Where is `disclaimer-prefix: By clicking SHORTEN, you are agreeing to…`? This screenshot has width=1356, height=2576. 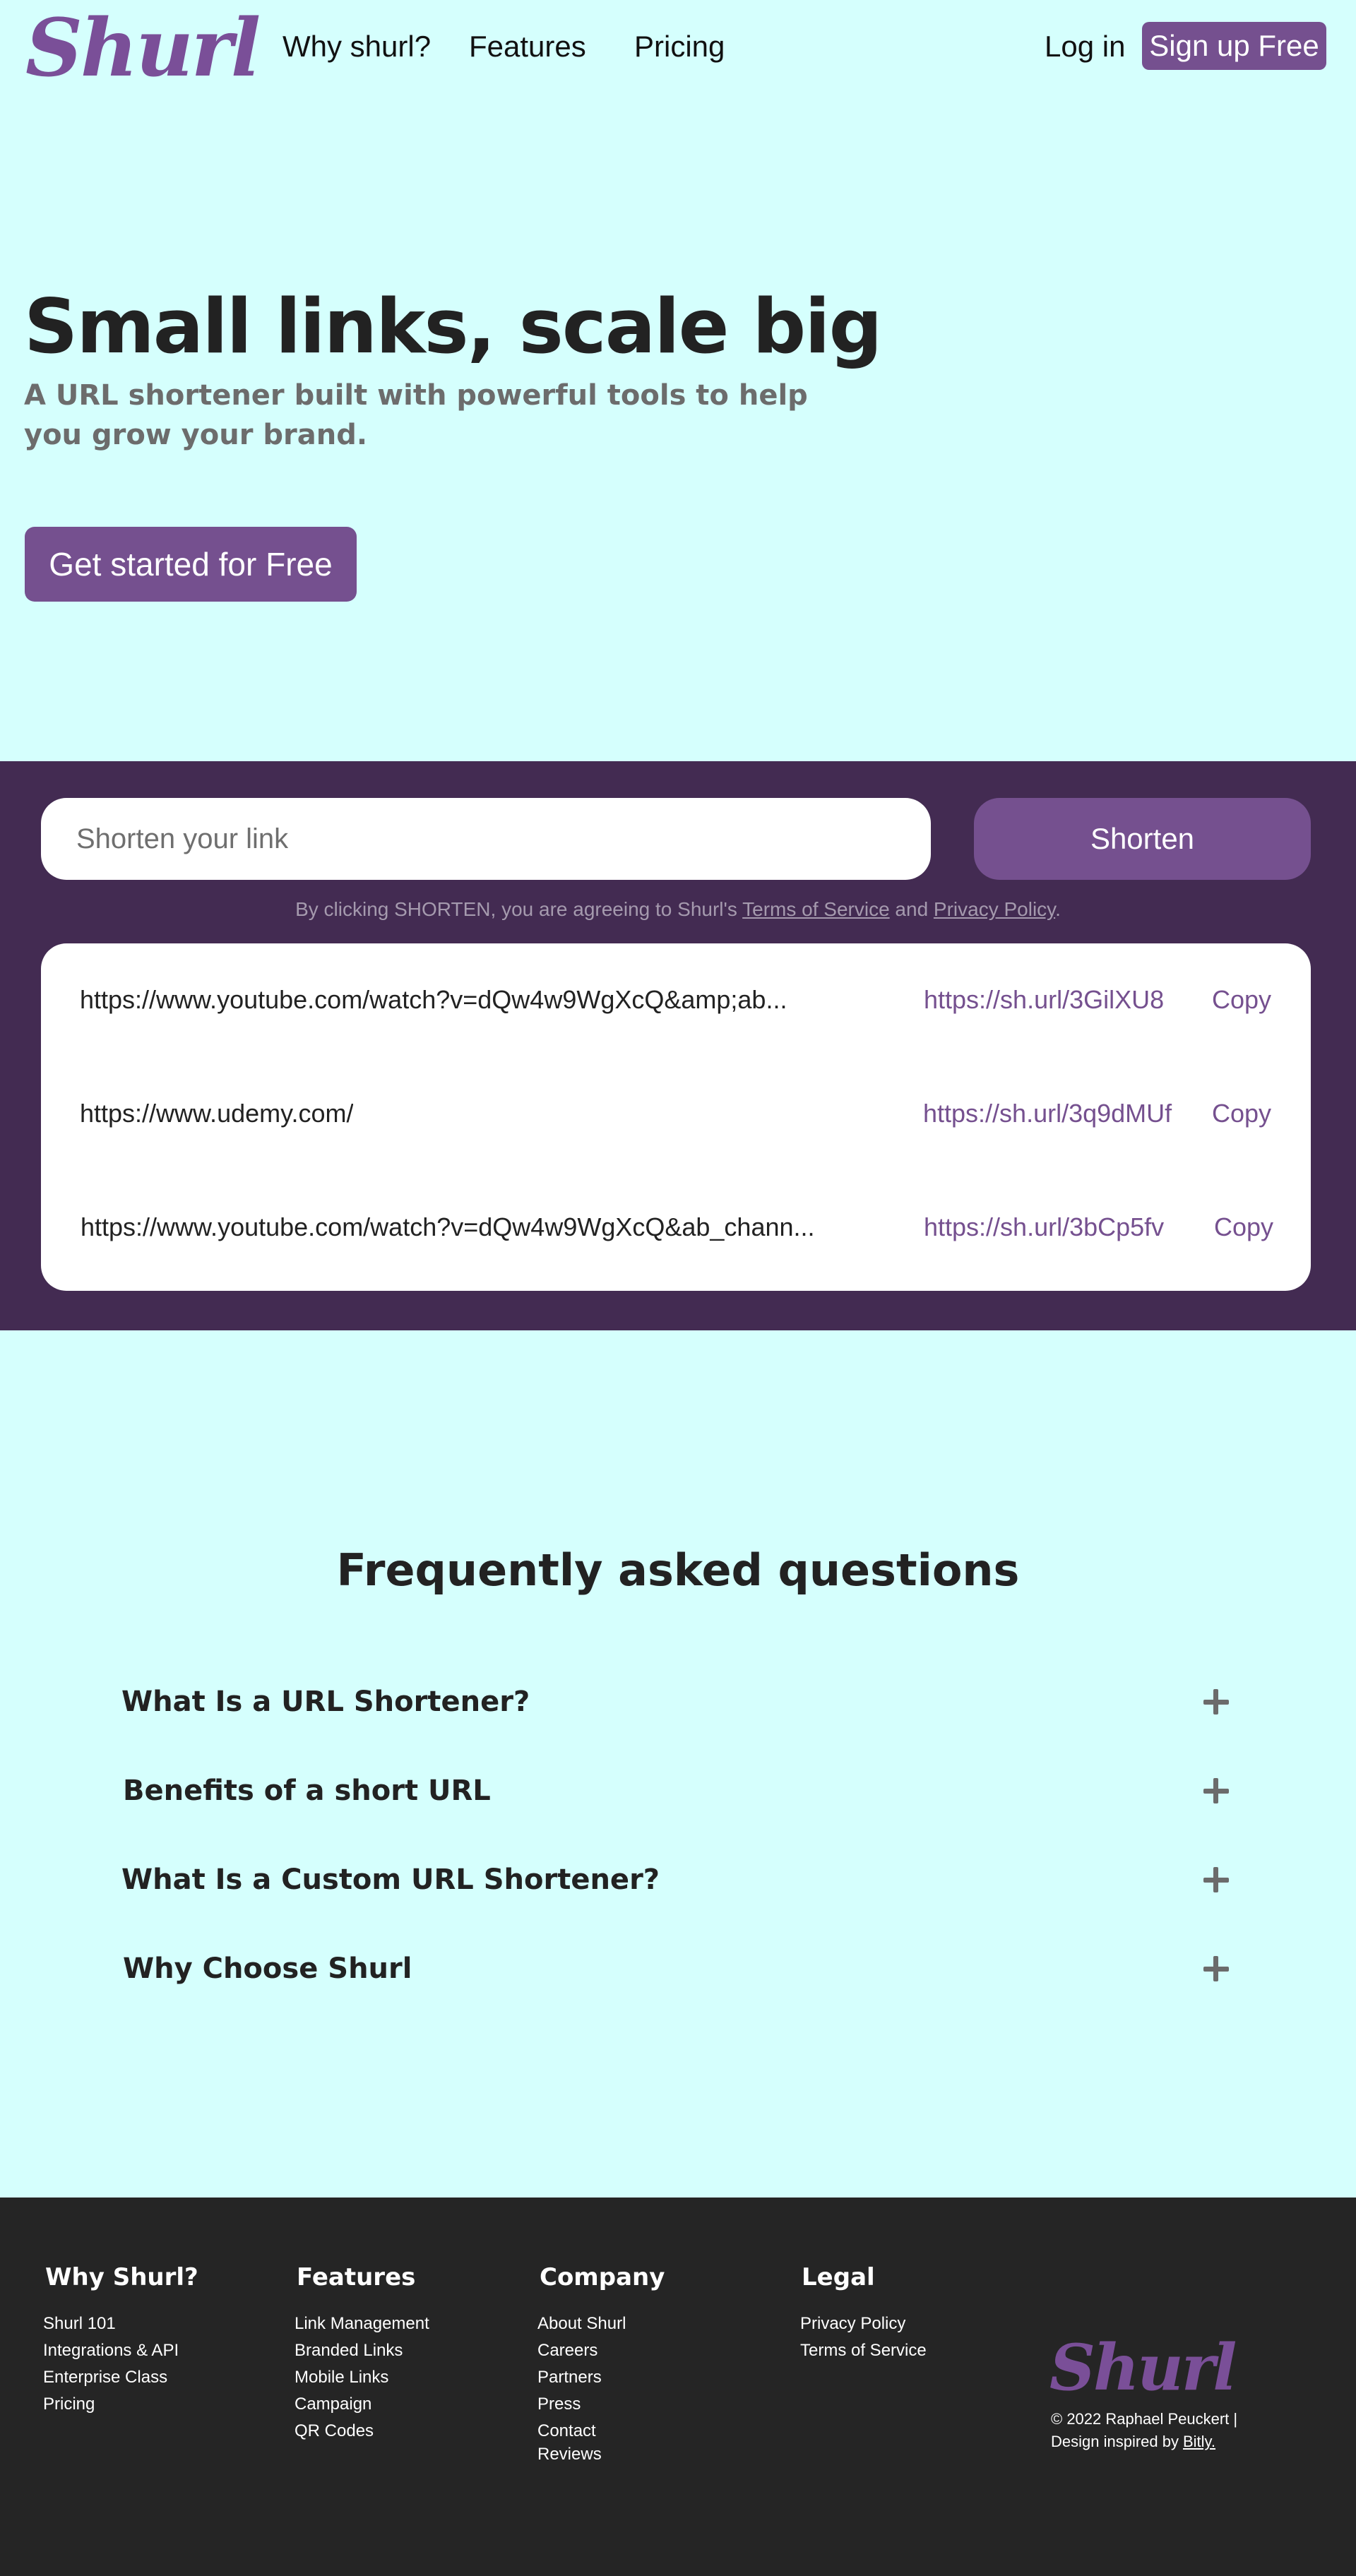 disclaimer-prefix: By clicking SHORTEN, you are agreeing to… is located at coordinates (519, 909).